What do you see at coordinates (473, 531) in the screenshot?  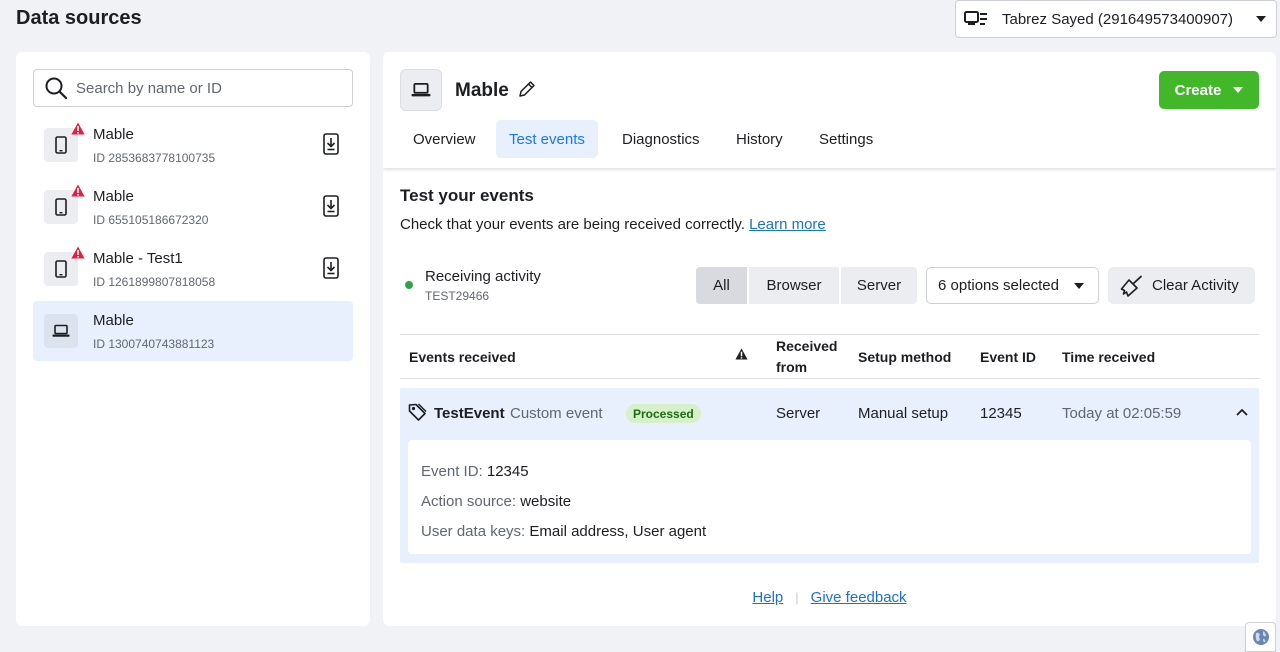 I see `detail-label: User data keys:` at bounding box center [473, 531].